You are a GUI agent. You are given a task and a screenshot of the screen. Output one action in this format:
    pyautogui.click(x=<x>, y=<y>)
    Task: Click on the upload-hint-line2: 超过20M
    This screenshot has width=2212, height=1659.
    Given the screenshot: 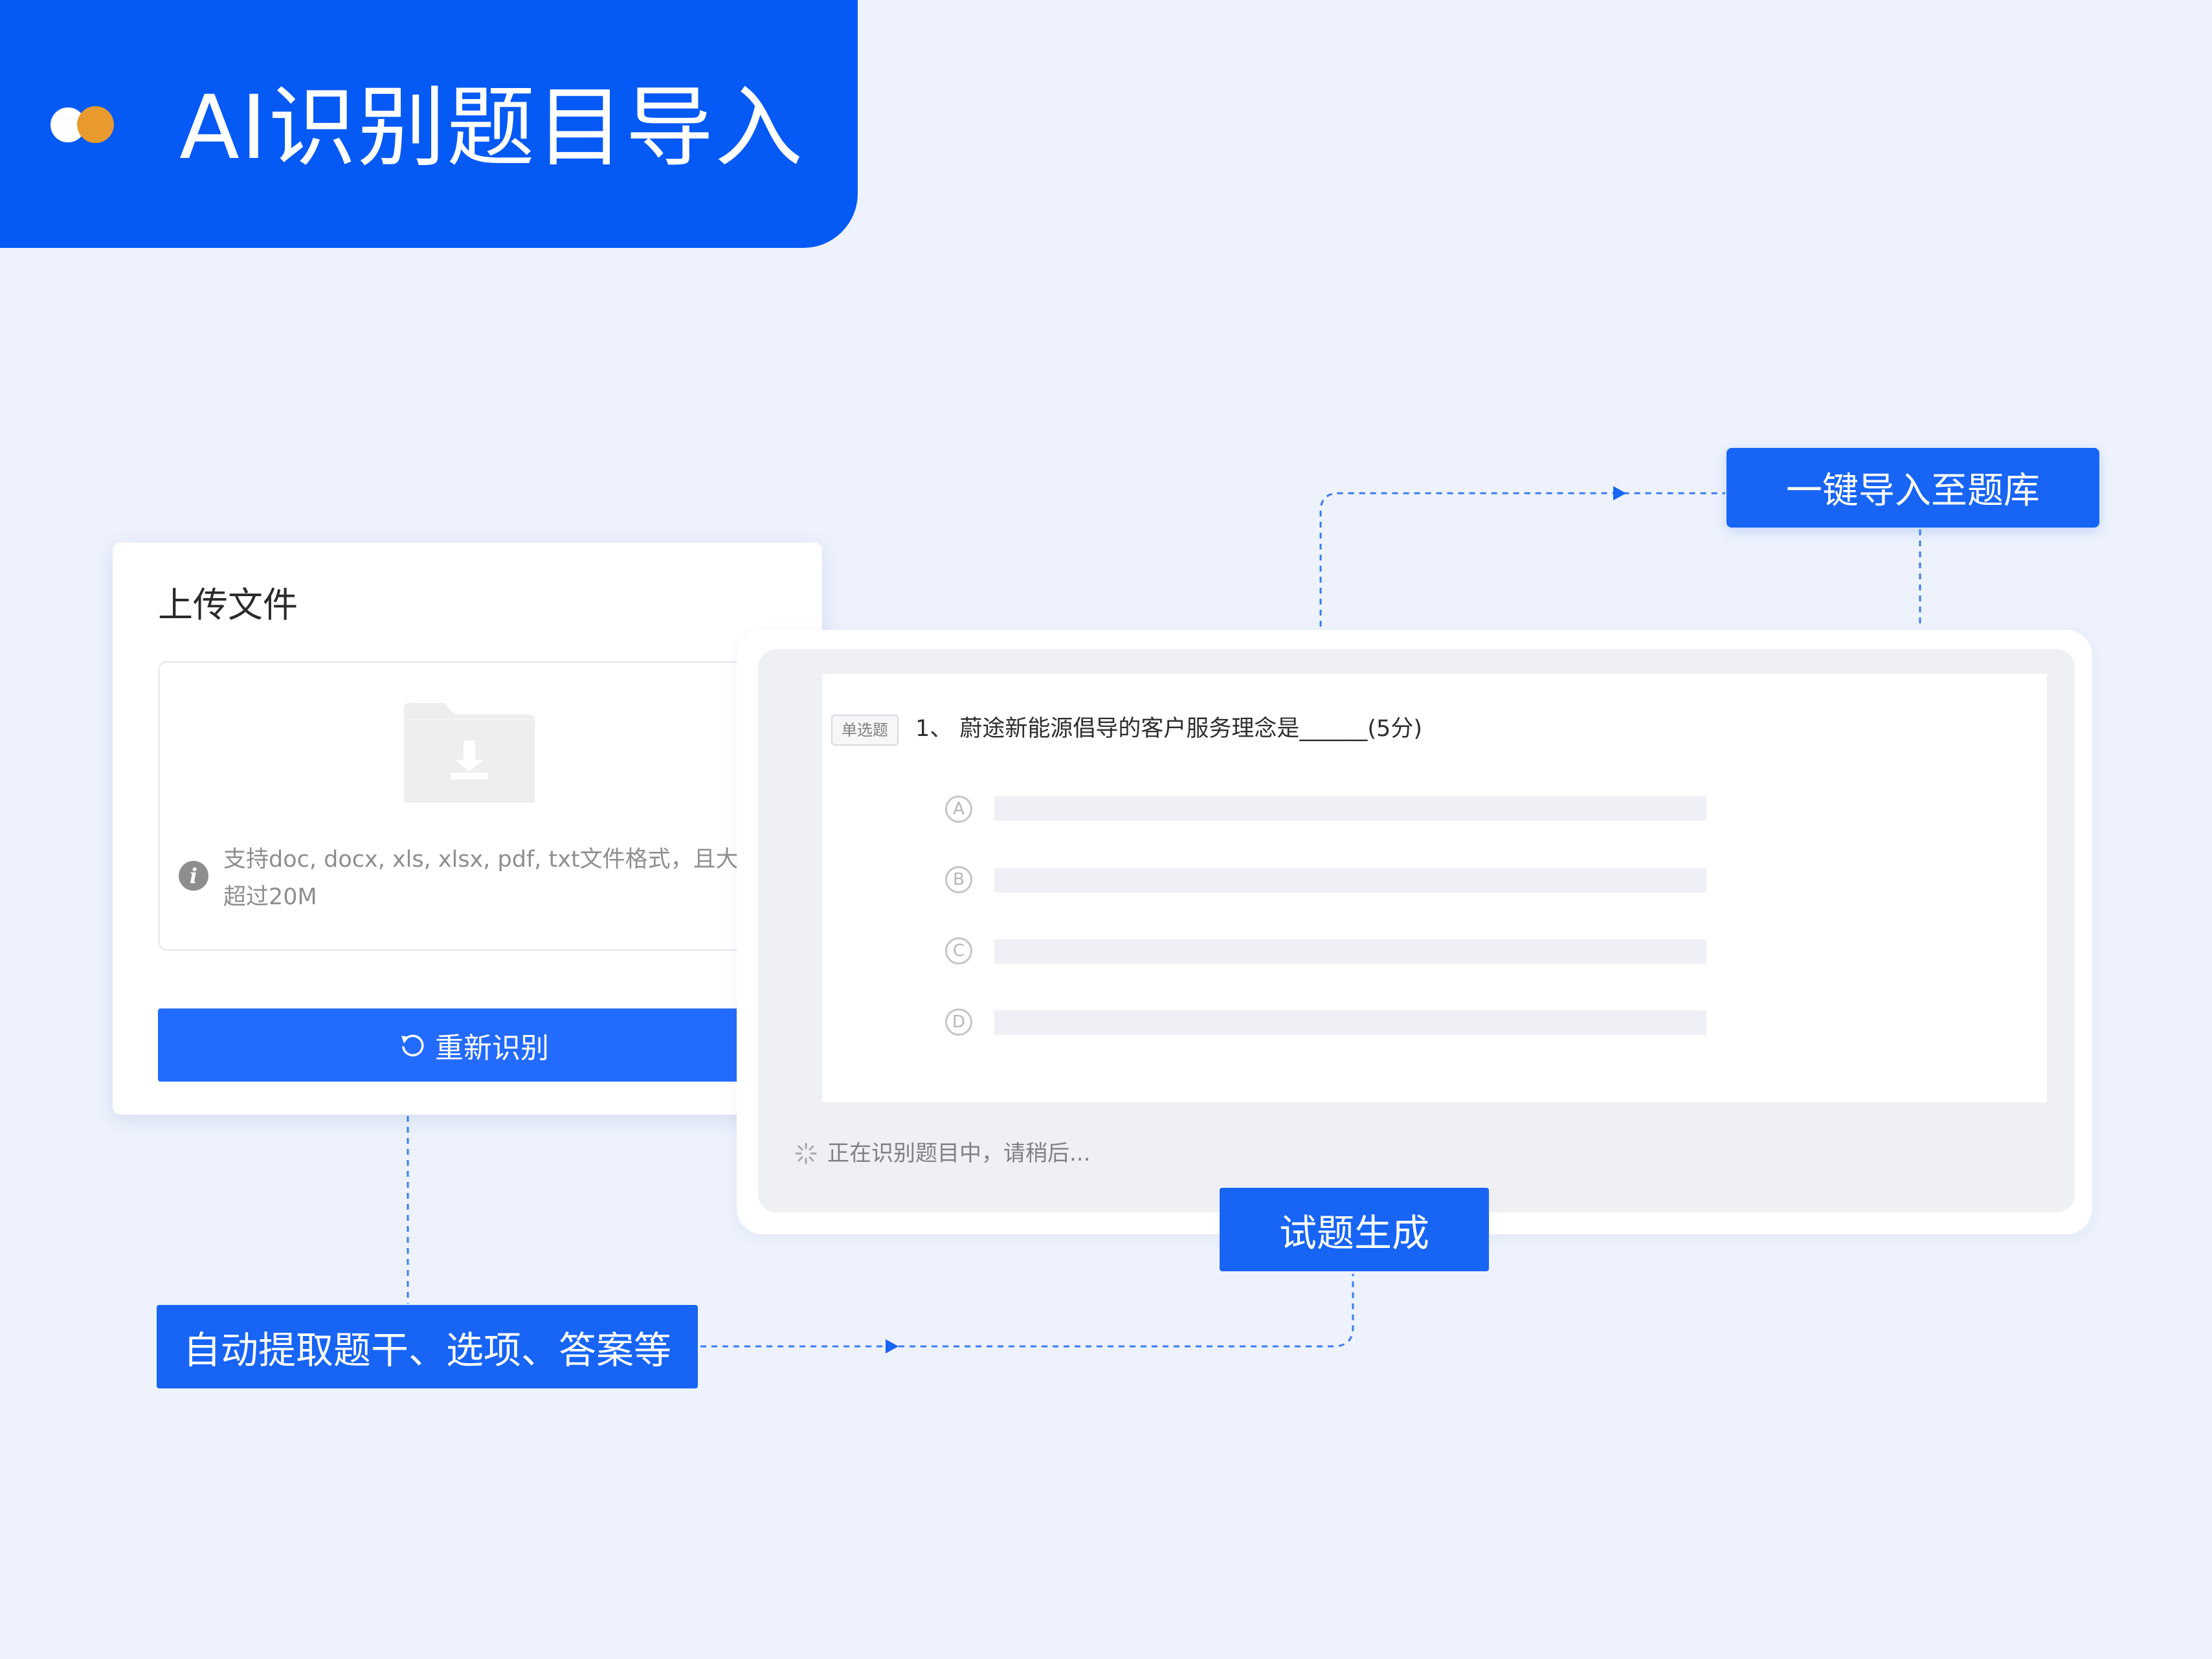 What is the action you would take?
    pyautogui.click(x=270, y=897)
    